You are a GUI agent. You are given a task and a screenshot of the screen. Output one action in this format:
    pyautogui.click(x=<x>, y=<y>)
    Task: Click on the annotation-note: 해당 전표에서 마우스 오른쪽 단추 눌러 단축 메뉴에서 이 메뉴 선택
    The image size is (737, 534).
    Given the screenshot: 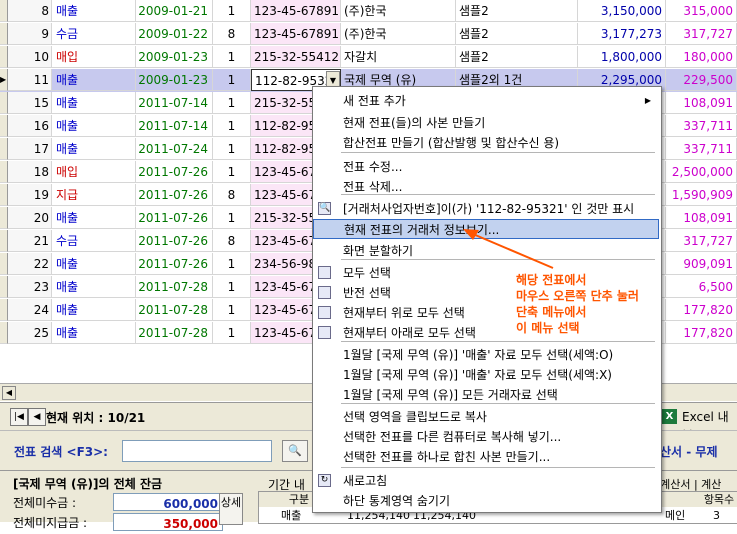 What is the action you would take?
    pyautogui.click(x=577, y=304)
    